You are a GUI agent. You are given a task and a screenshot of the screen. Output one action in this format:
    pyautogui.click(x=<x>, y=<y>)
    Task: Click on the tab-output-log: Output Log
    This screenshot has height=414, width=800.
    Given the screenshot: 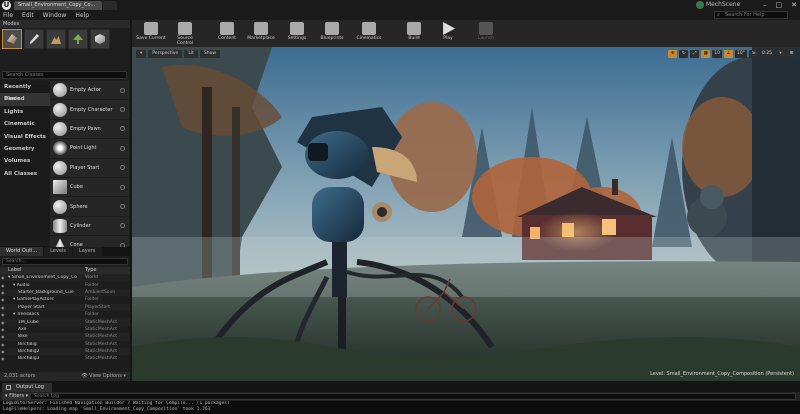 What is the action you would take?
    pyautogui.click(x=27, y=387)
    